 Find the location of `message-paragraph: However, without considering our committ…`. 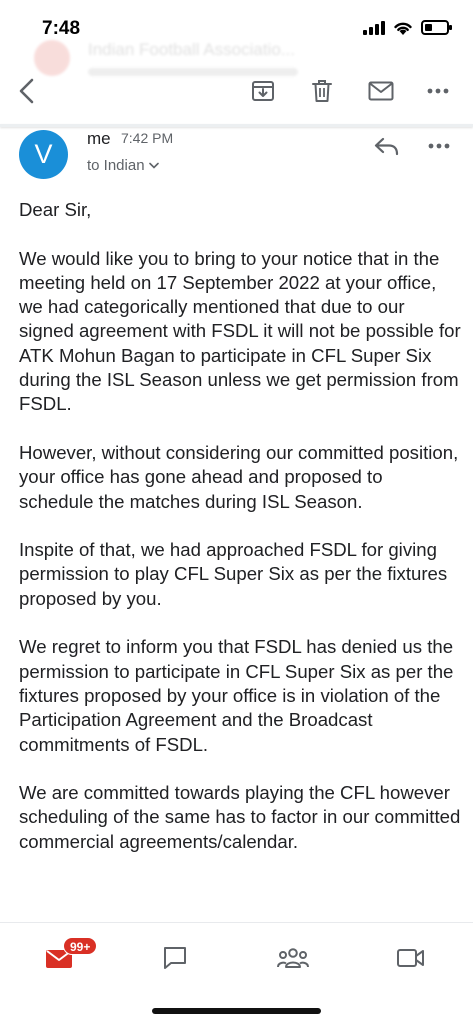

message-paragraph: However, without considering our committ… is located at coordinates (239, 476).